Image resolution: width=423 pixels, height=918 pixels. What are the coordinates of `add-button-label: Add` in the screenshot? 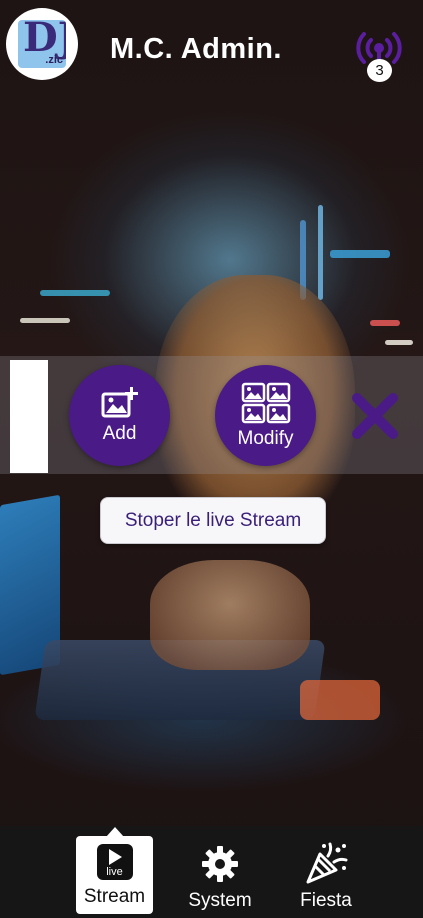 It's located at (119, 433).